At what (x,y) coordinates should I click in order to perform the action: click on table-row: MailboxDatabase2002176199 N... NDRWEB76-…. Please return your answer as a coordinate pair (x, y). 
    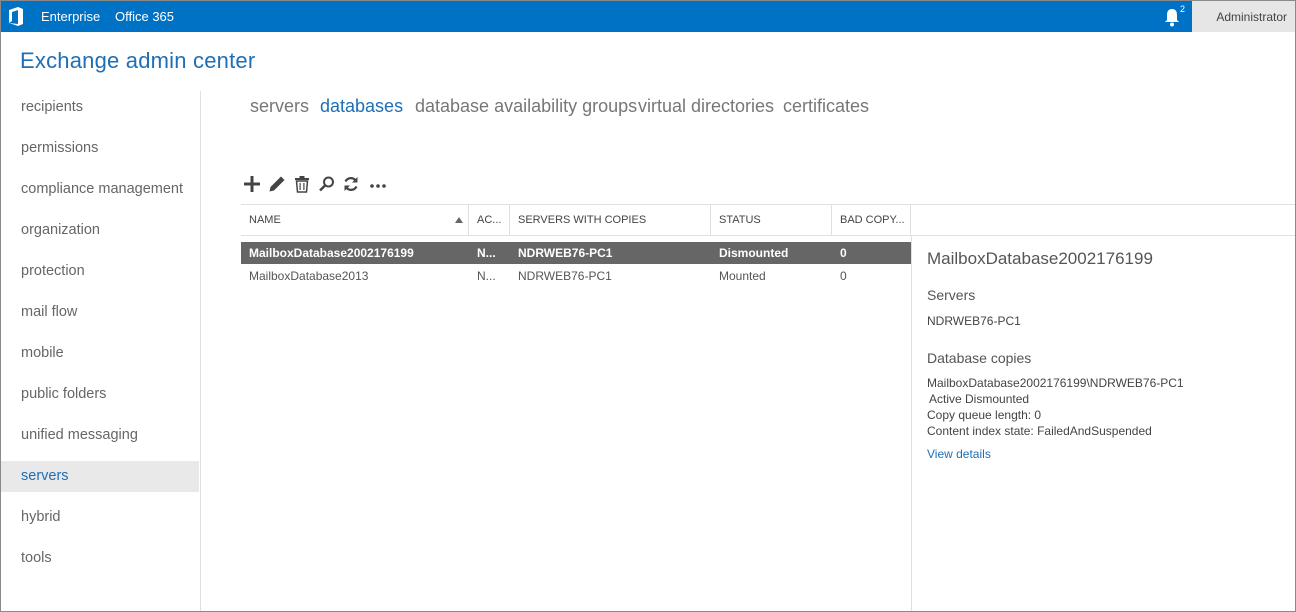
    Looking at the image, I should click on (576, 253).